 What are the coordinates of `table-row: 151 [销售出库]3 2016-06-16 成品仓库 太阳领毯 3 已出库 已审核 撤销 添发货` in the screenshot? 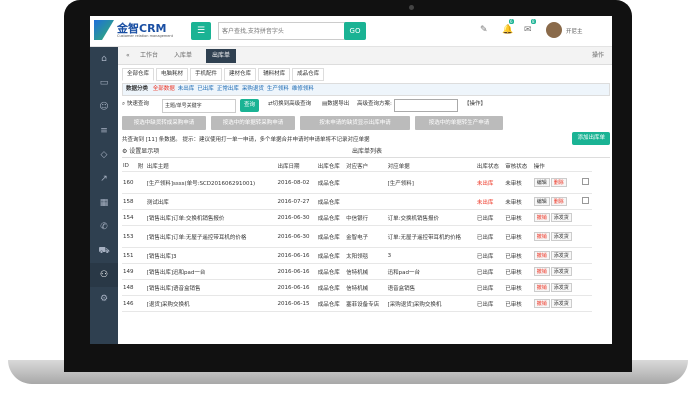 It's located at (357, 255).